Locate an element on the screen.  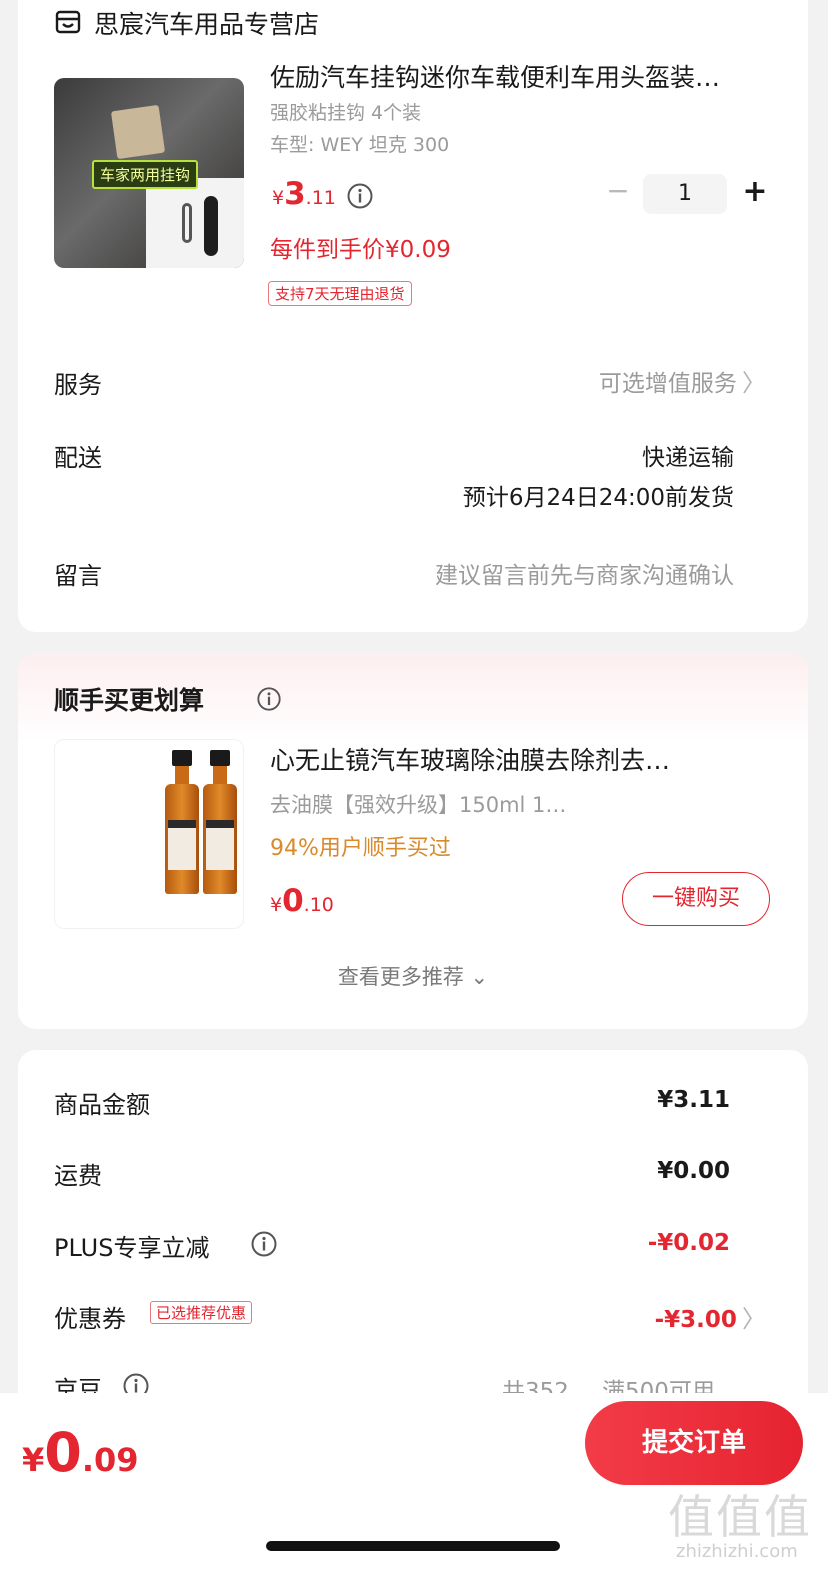
qty-increase-button: + is located at coordinates (755, 193).